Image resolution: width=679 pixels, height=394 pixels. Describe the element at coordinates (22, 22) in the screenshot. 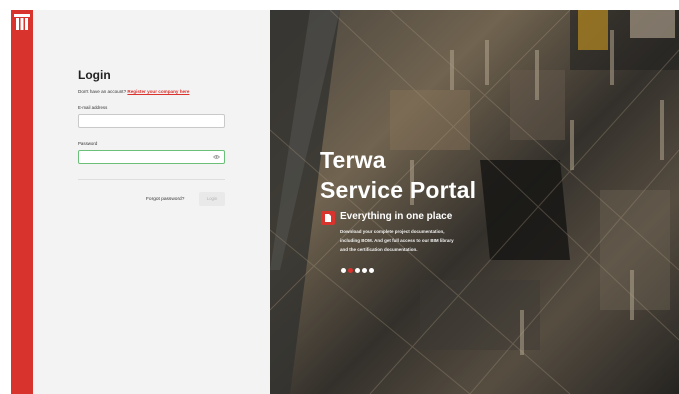

I see `terwa-logo-icon` at that location.